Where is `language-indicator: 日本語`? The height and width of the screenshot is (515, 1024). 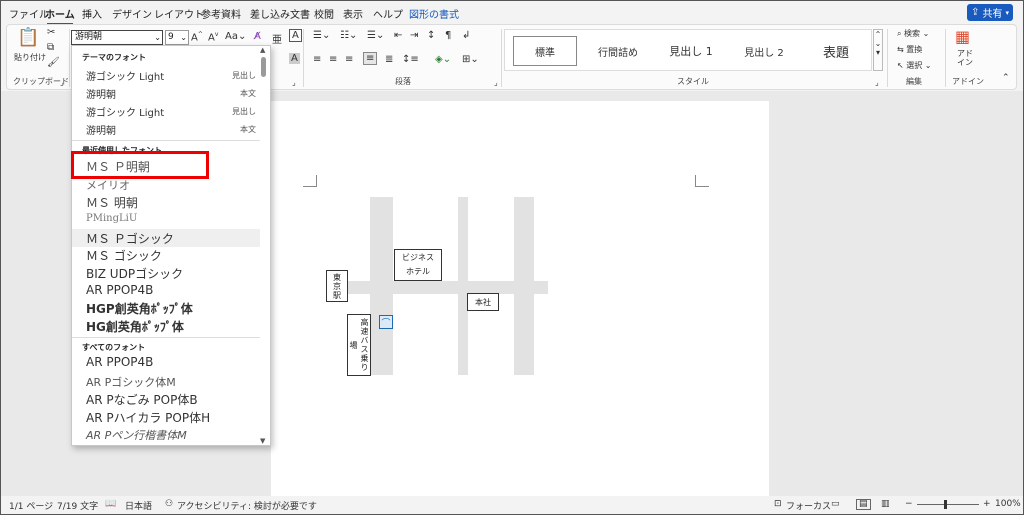 language-indicator: 日本語 is located at coordinates (138, 505).